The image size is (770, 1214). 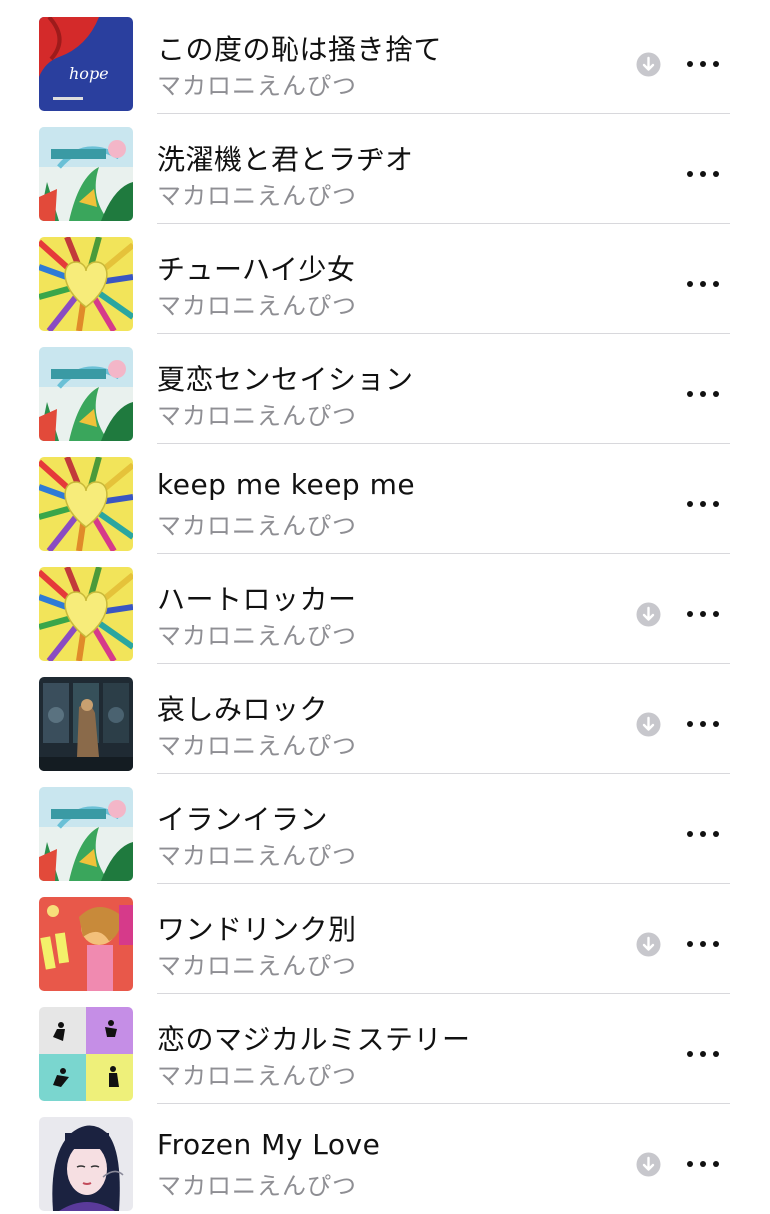 What do you see at coordinates (257, 599) in the screenshot?
I see `song-title: ハートロッカー` at bounding box center [257, 599].